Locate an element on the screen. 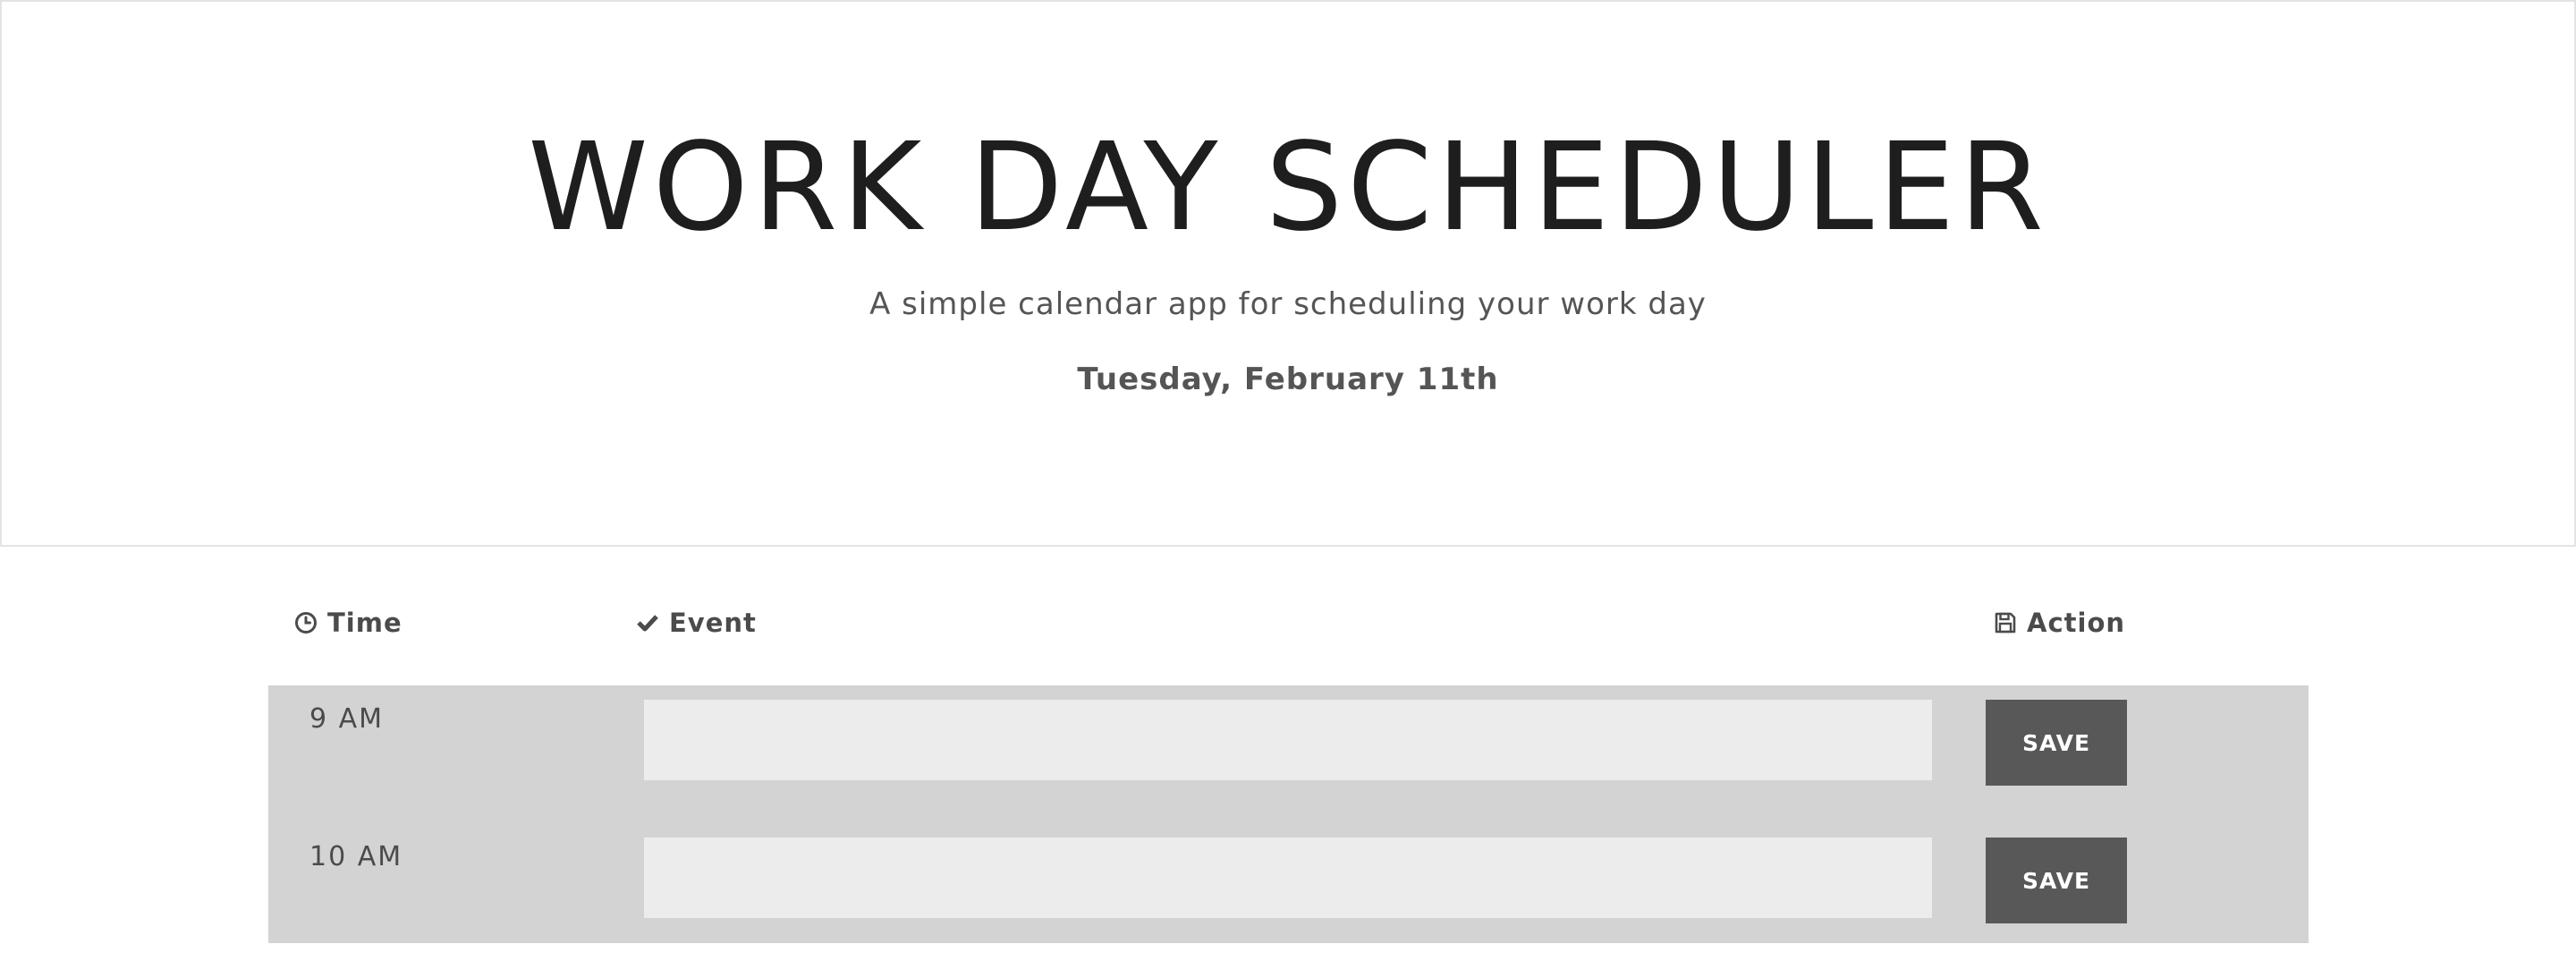  clock-icon is located at coordinates (305, 622).